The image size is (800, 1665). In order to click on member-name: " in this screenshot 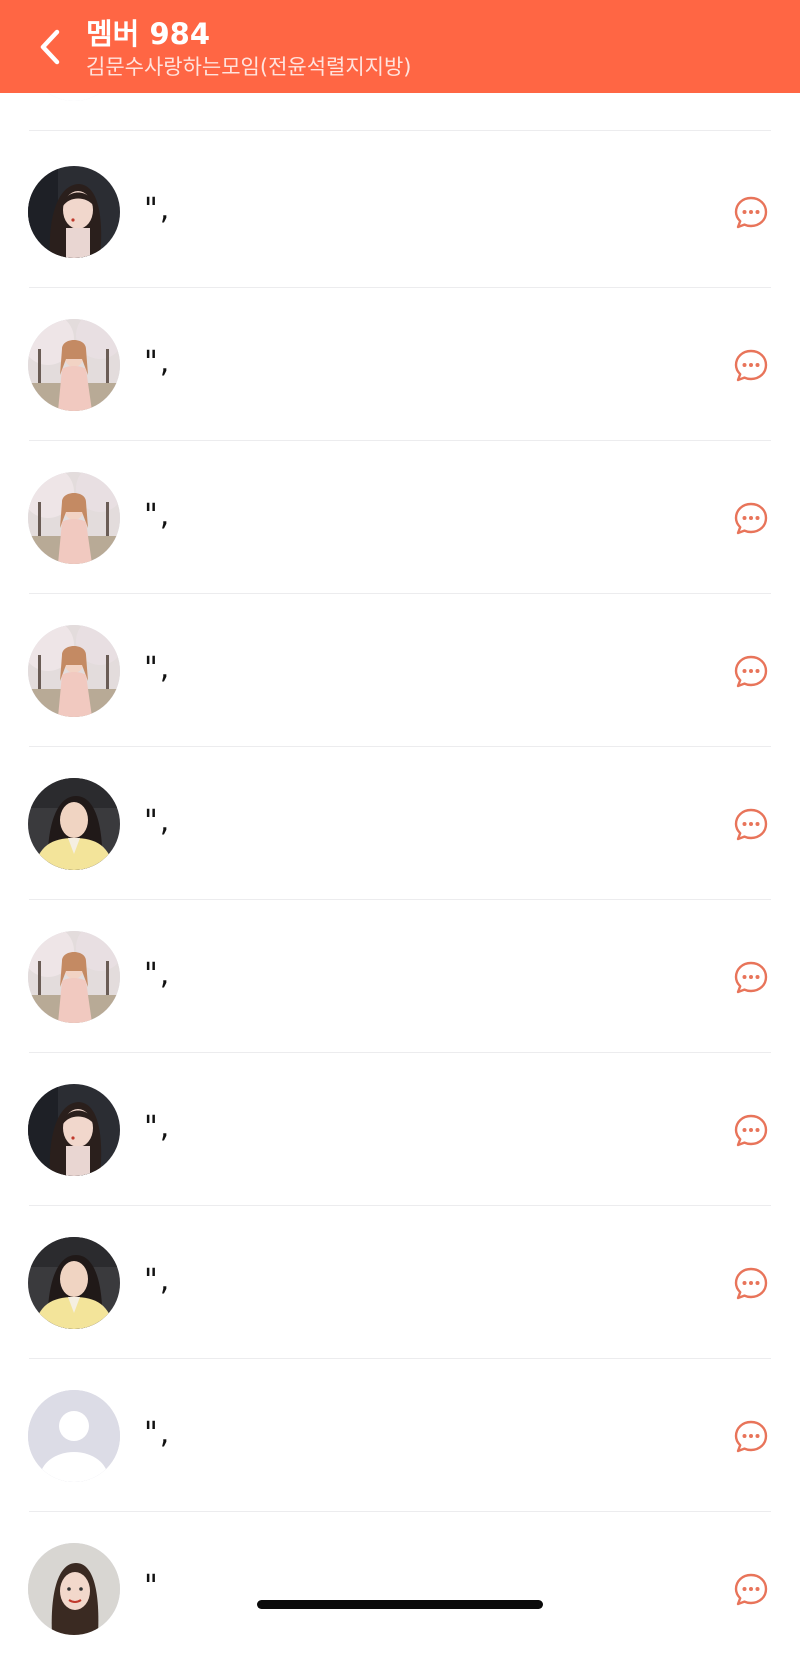, I will do `click(152, 1586)`.